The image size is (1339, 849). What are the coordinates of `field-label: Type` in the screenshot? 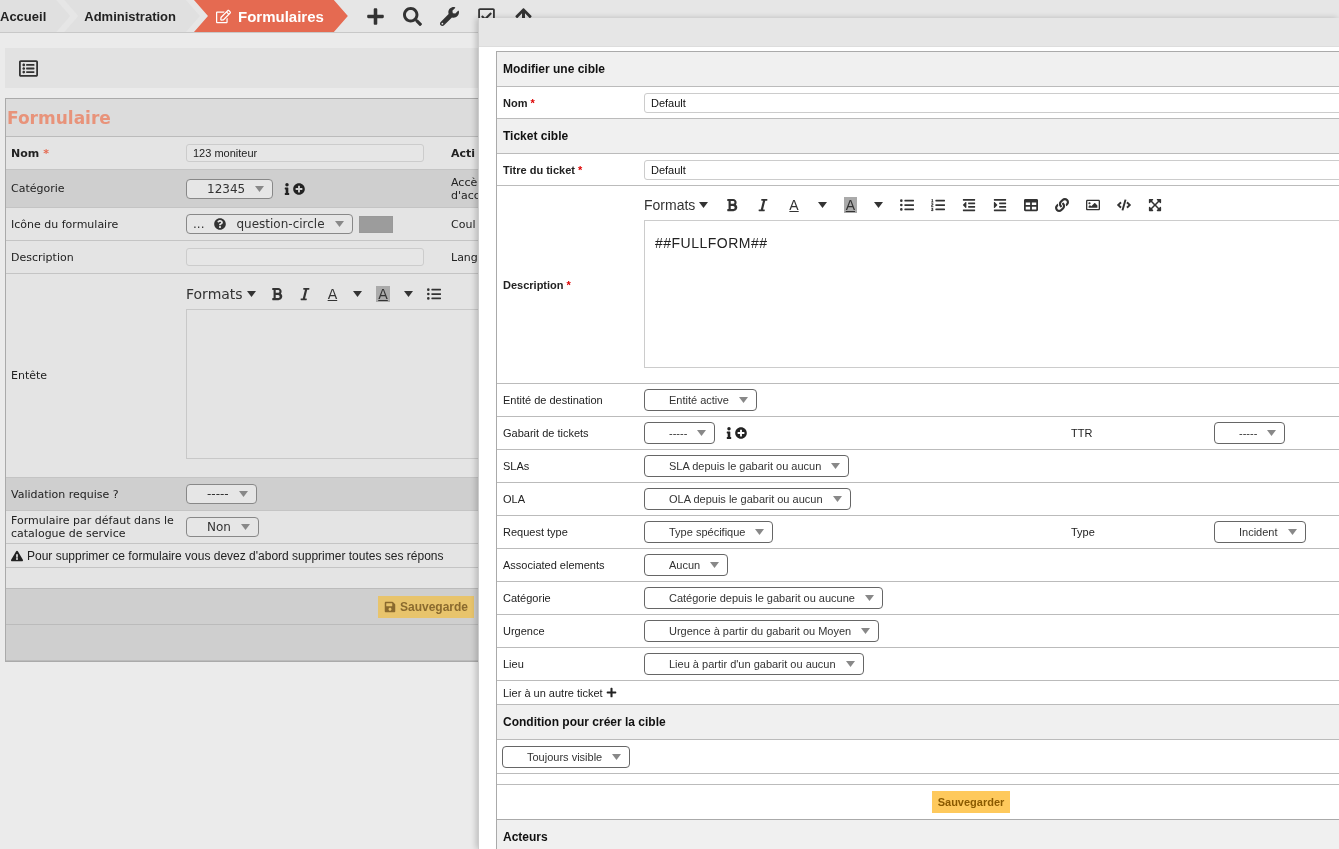 It's located at (1083, 532).